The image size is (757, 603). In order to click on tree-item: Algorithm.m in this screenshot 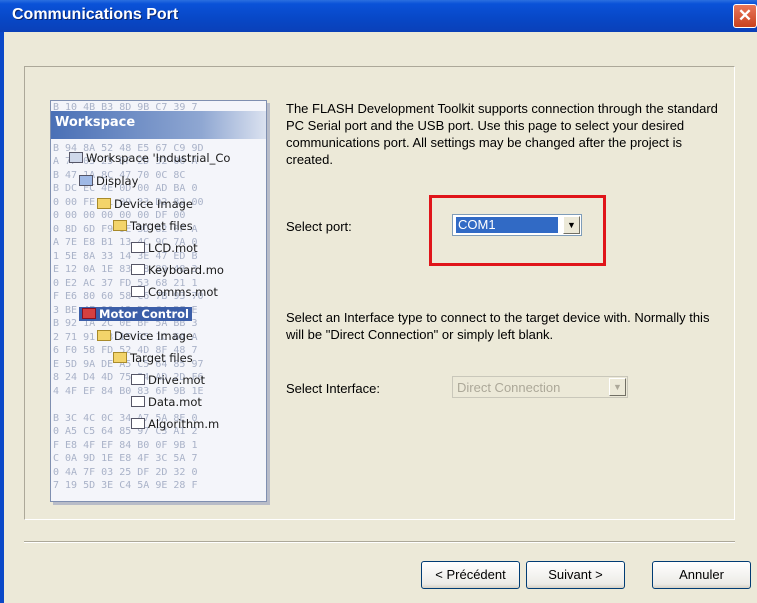, I will do `click(175, 424)`.